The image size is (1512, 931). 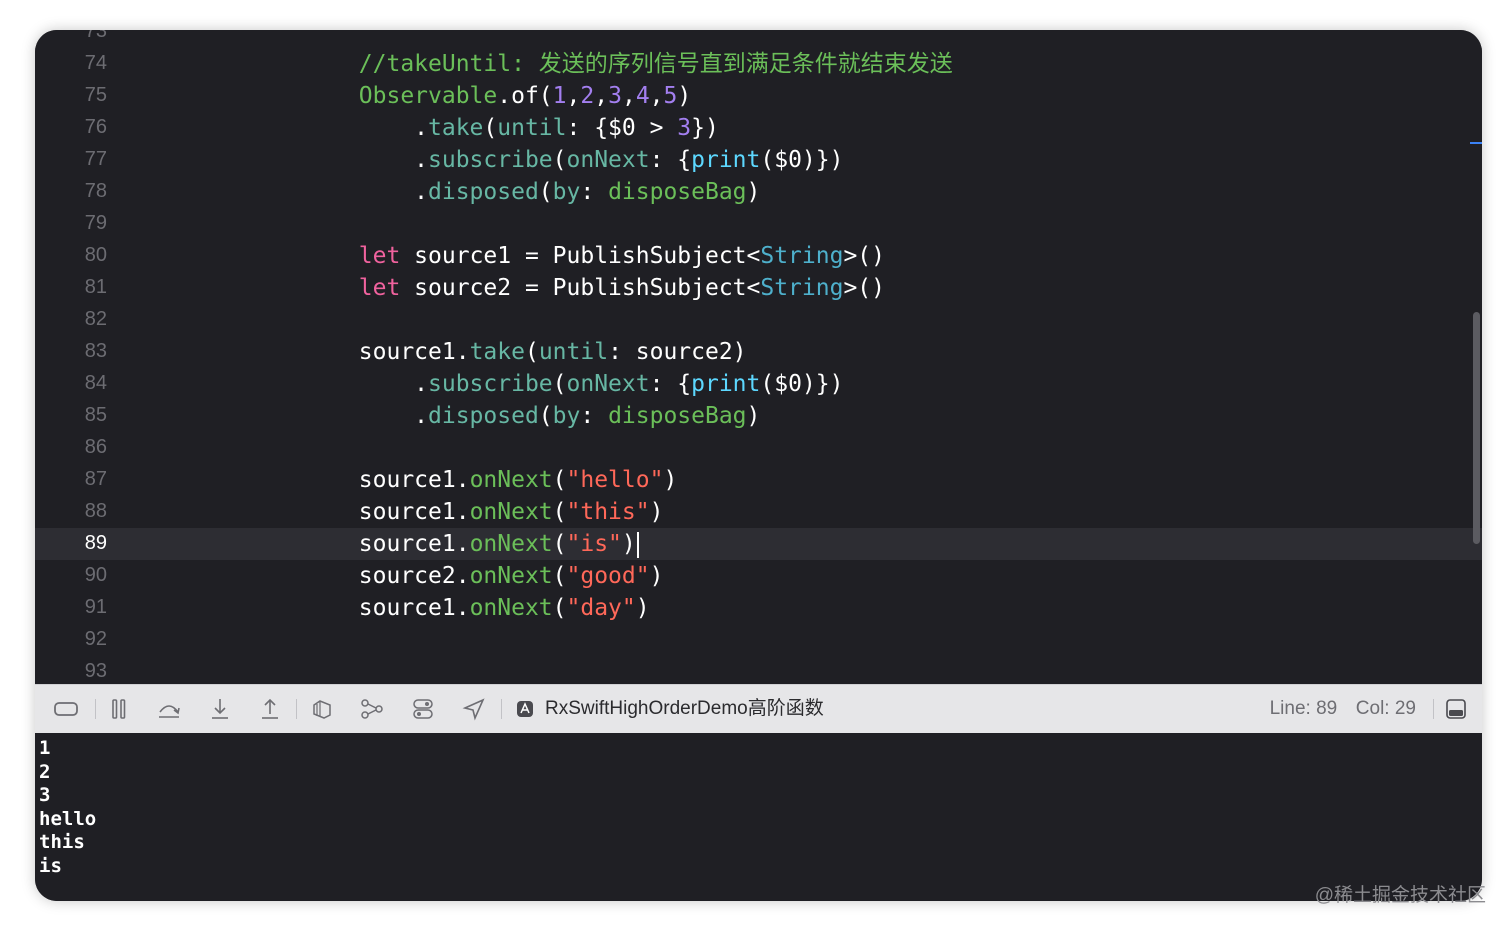 I want to click on code-line: 85 .disposed(by: disposeBag), so click(x=758, y=416).